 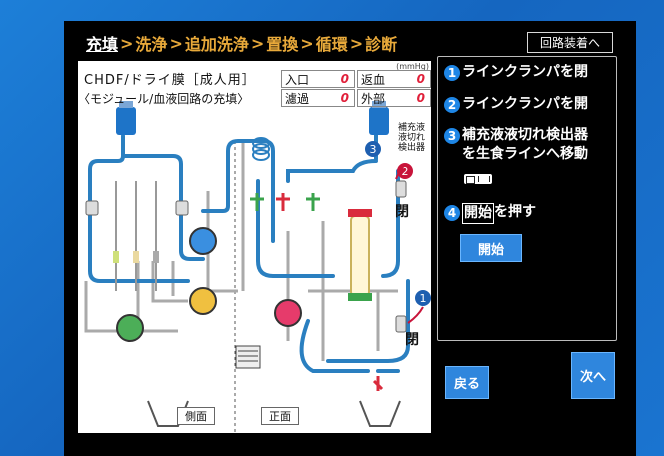 What do you see at coordinates (478, 179) in the screenshot?
I see `detector-icon` at bounding box center [478, 179].